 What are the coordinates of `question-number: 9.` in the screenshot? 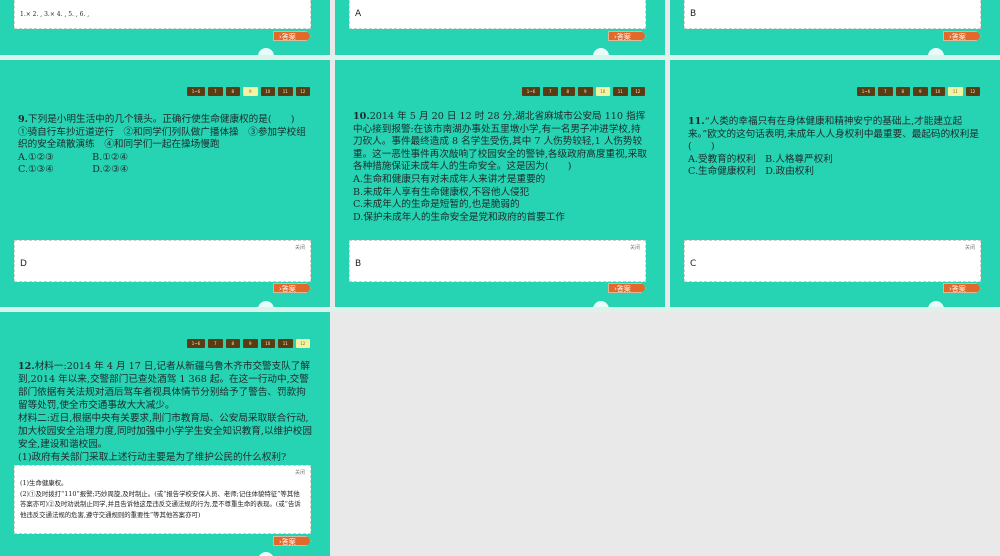 It's located at (23, 119).